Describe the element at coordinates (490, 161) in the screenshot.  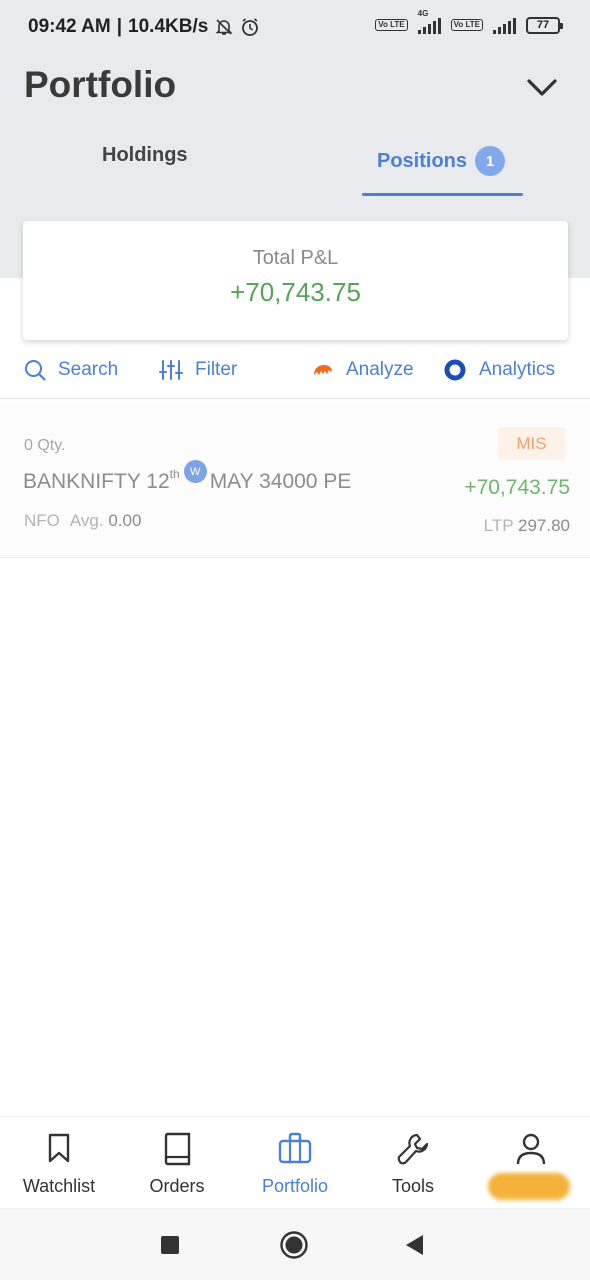
I see `positions-count-badge: 1` at that location.